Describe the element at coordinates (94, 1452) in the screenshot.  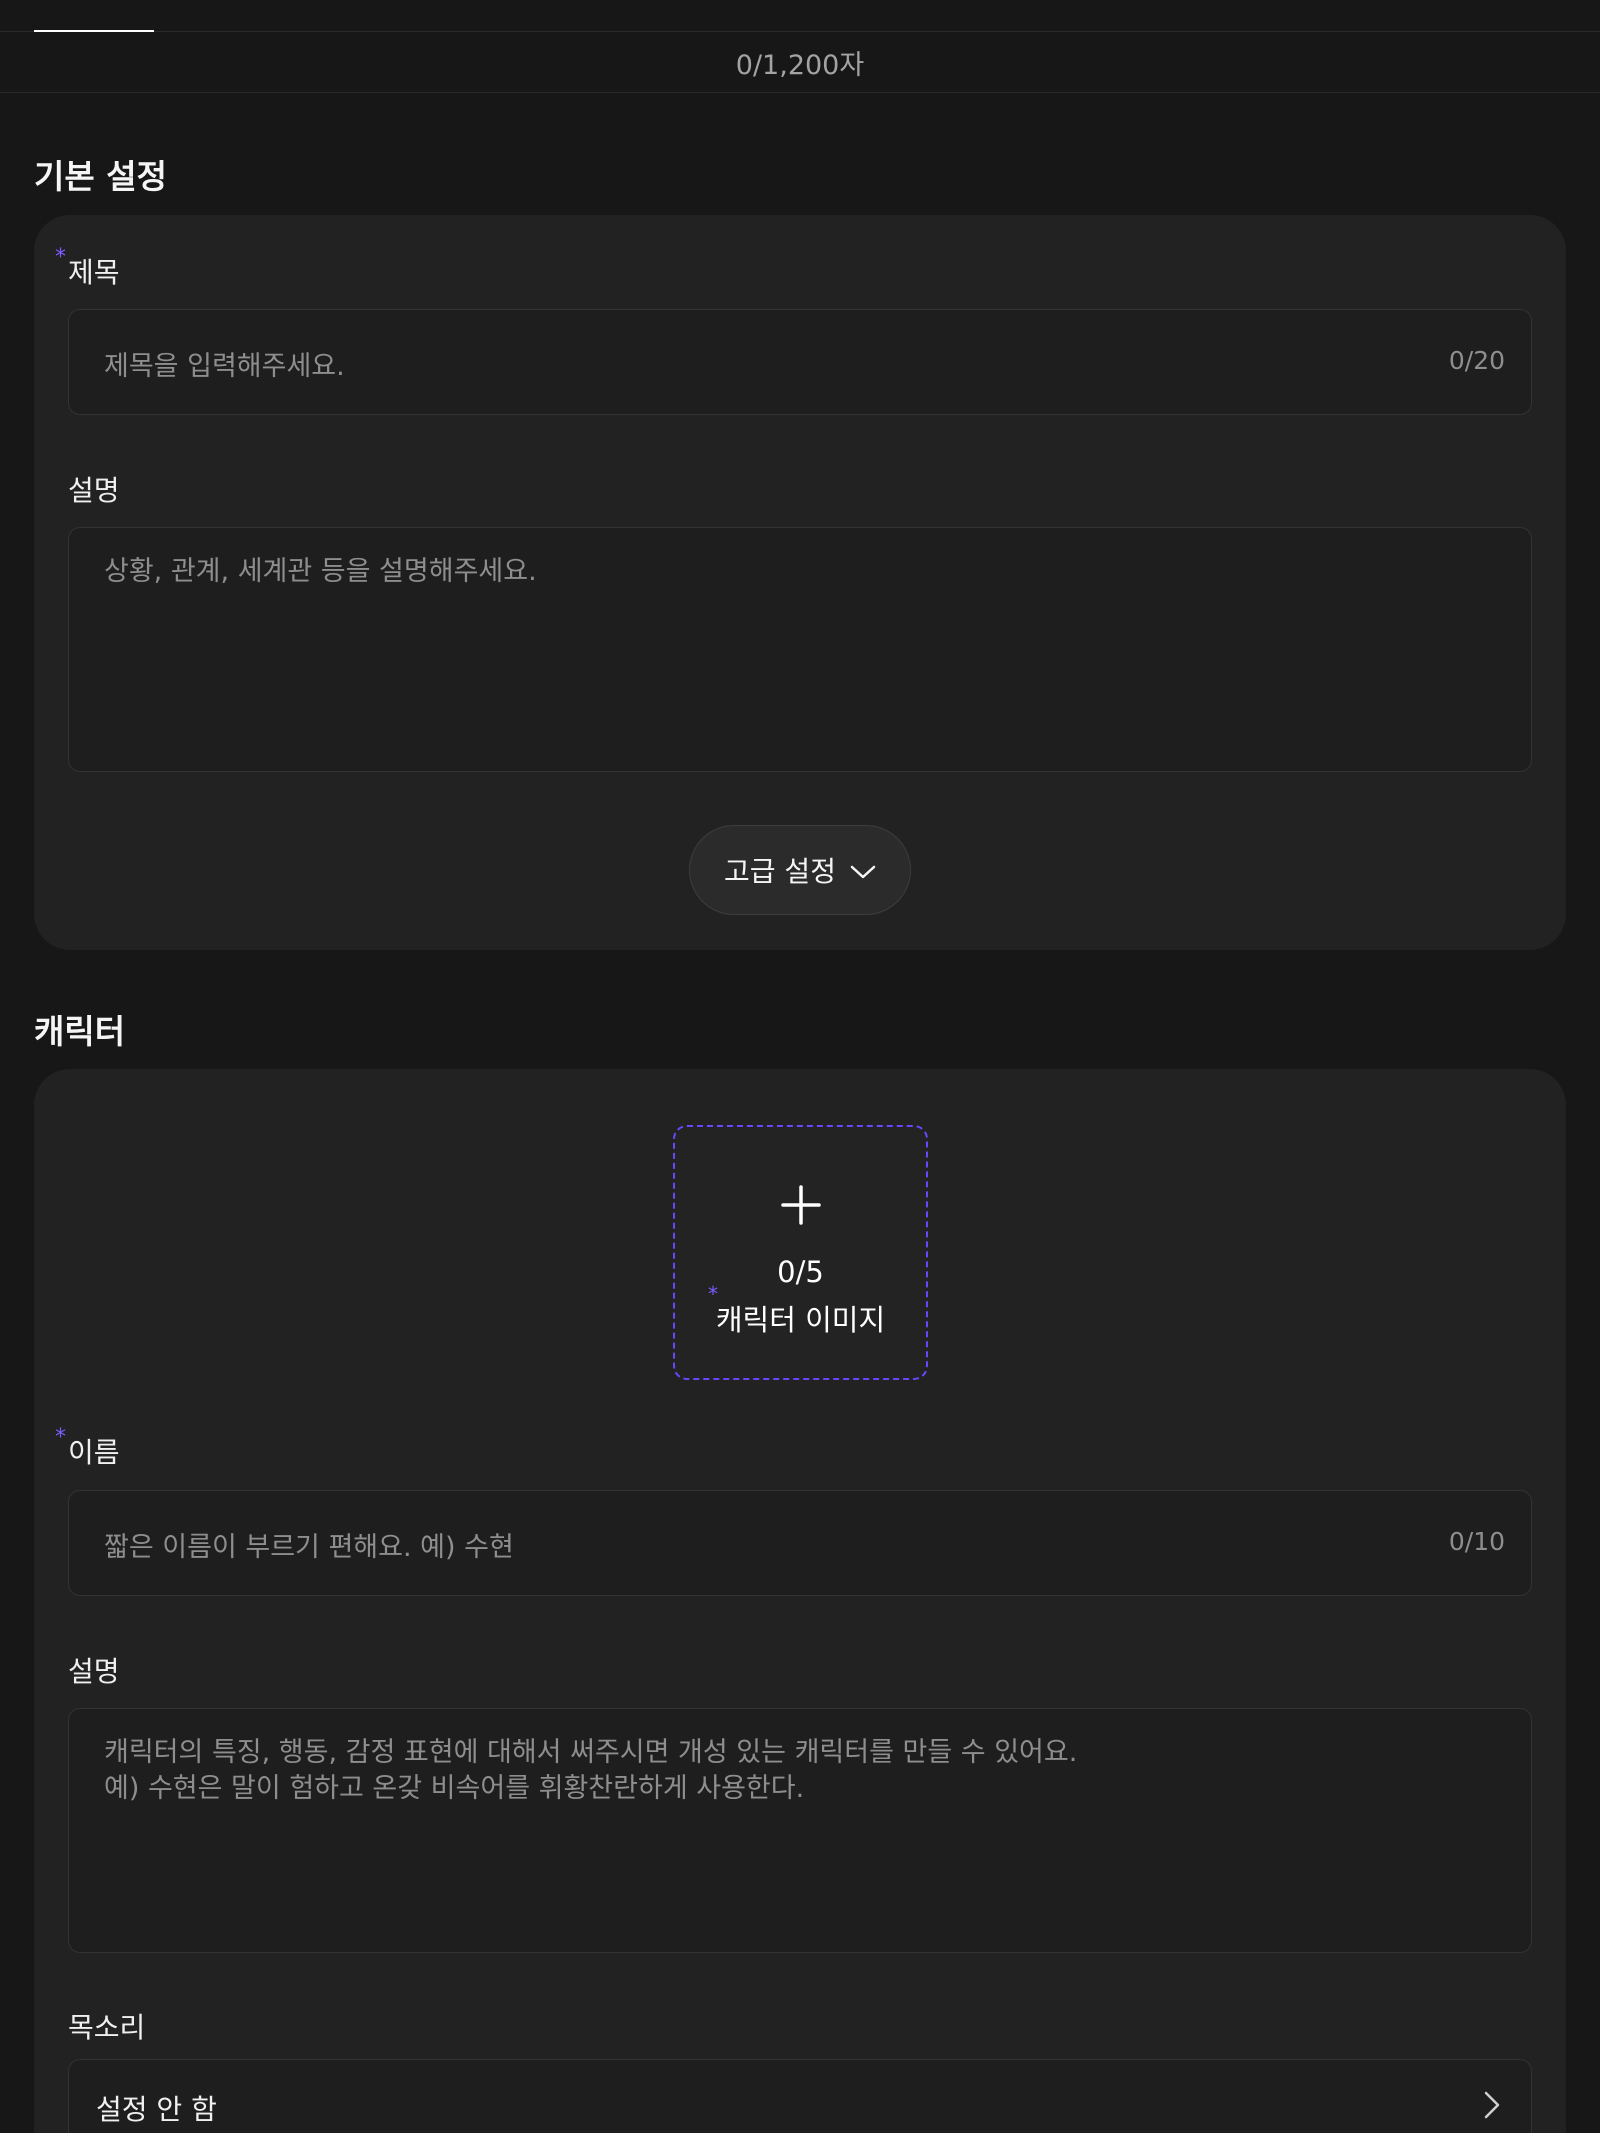
I see `name-label: 이름` at that location.